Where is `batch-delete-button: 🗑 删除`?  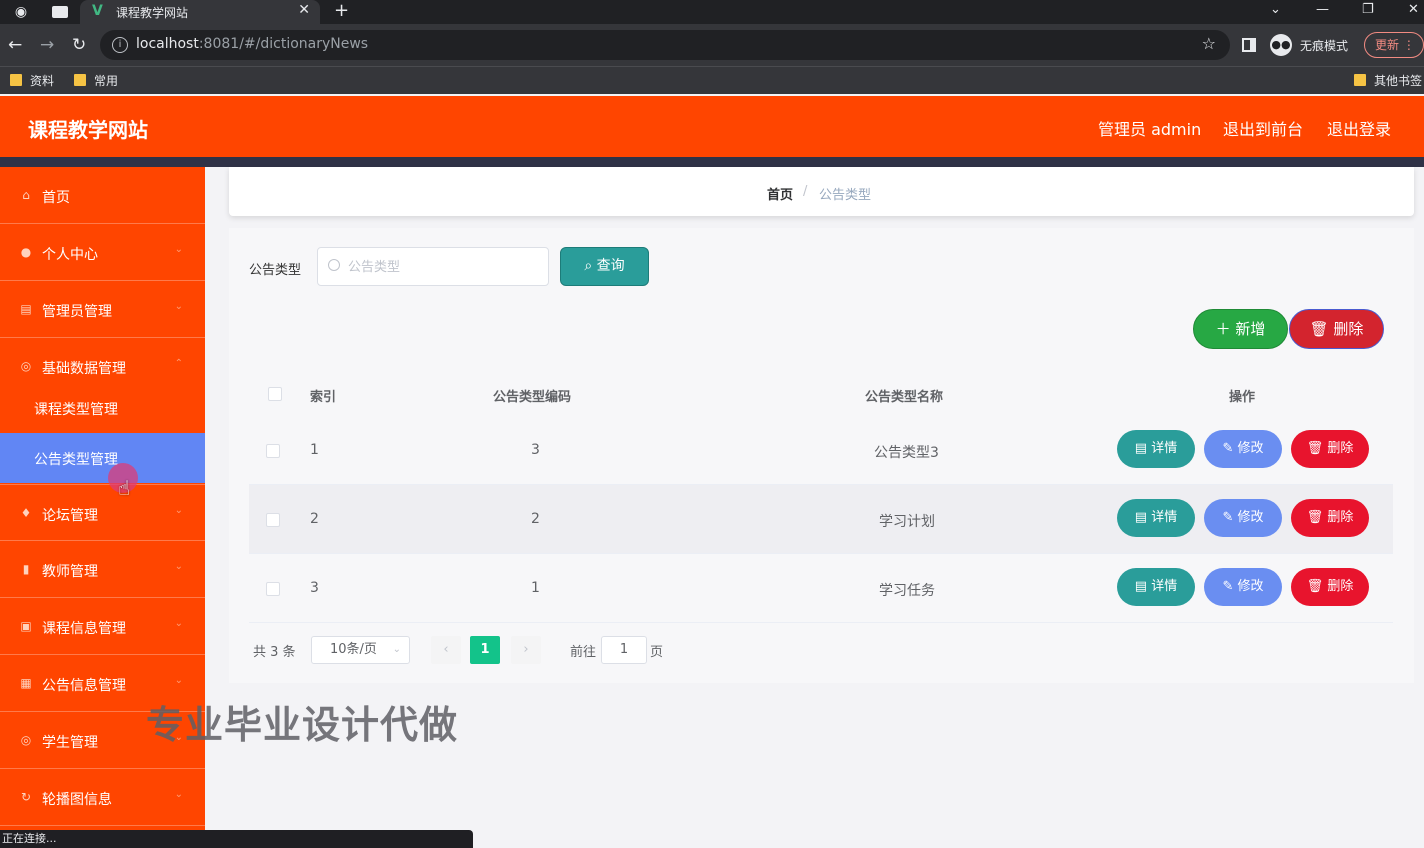
batch-delete-button: 🗑 删除 is located at coordinates (1336, 329).